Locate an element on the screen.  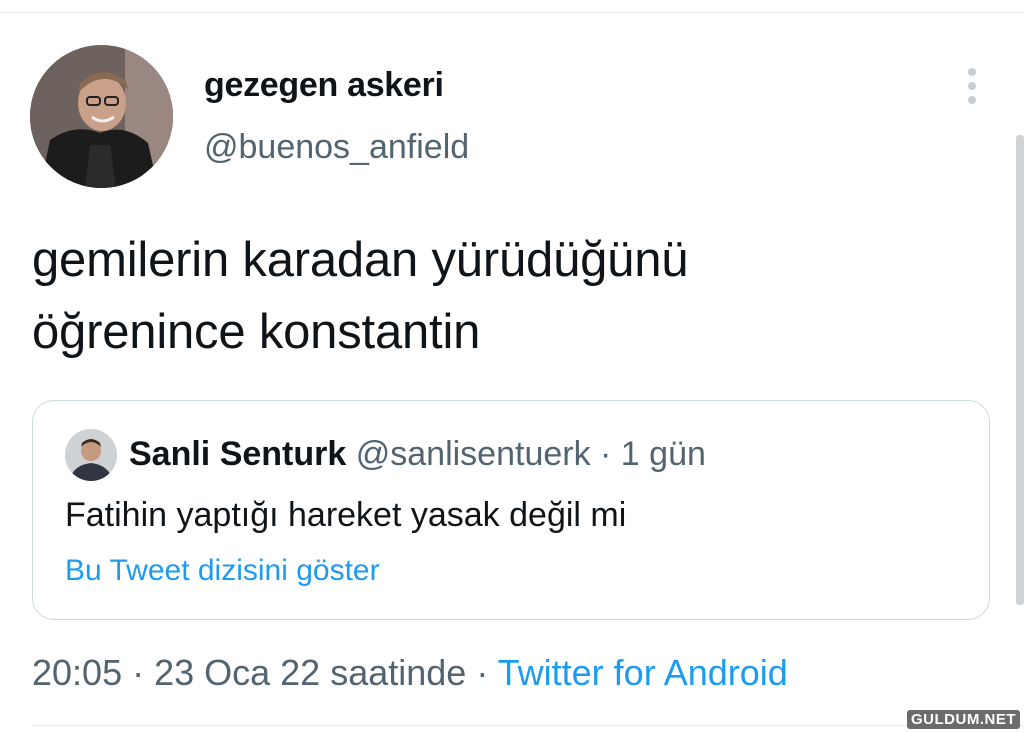
more-options-icon is located at coordinates (972, 88).